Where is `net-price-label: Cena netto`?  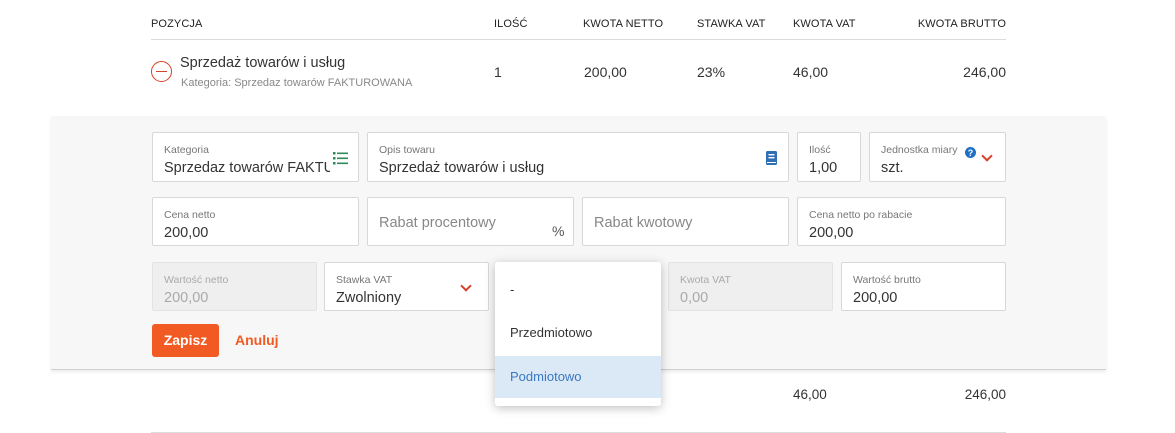
net-price-label: Cena netto is located at coordinates (190, 215).